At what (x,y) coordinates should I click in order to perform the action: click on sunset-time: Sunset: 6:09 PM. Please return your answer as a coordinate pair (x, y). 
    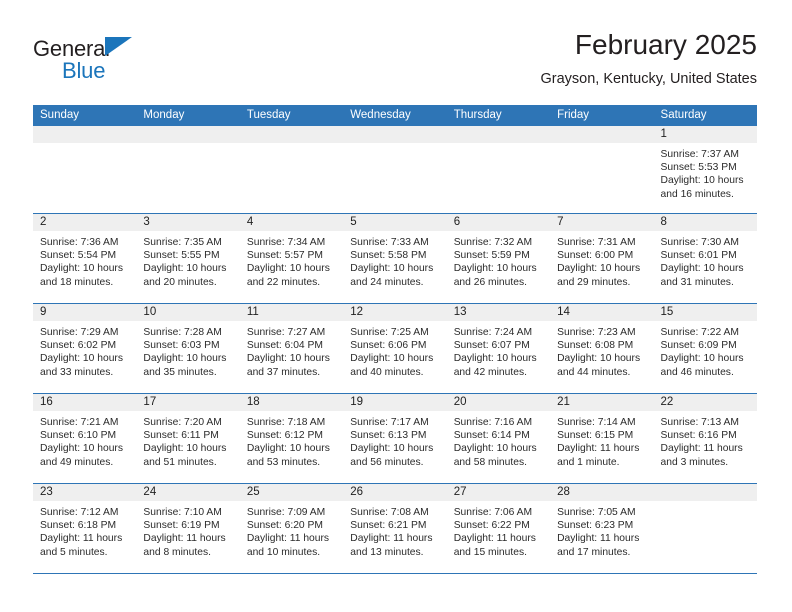
    Looking at the image, I should click on (698, 346).